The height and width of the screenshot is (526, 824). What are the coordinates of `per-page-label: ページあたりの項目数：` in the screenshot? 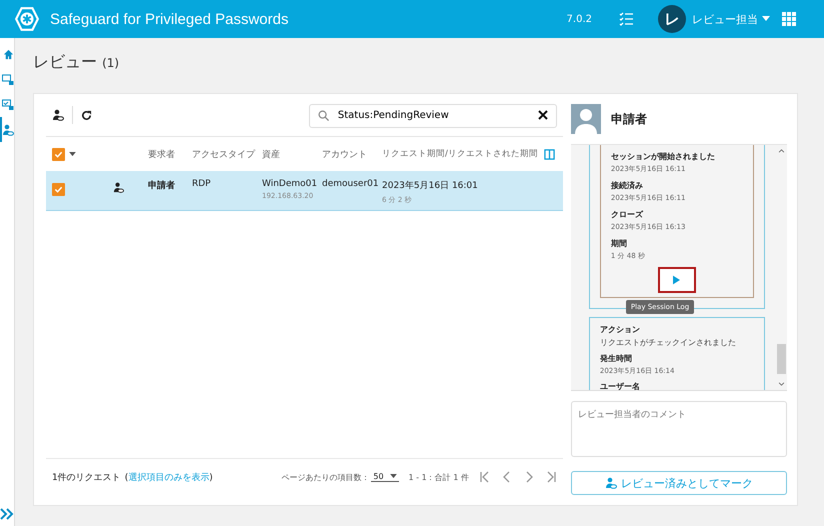 It's located at (325, 477).